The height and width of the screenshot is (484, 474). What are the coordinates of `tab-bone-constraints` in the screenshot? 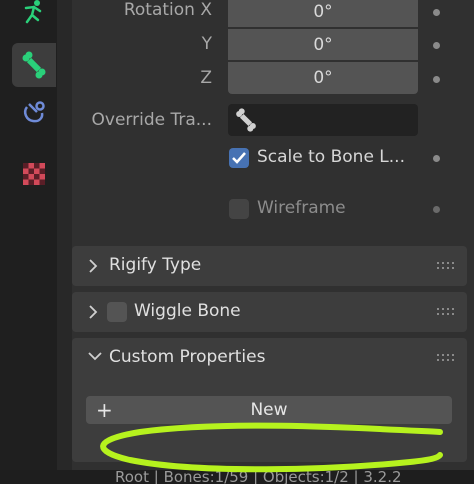 It's located at (34, 17).